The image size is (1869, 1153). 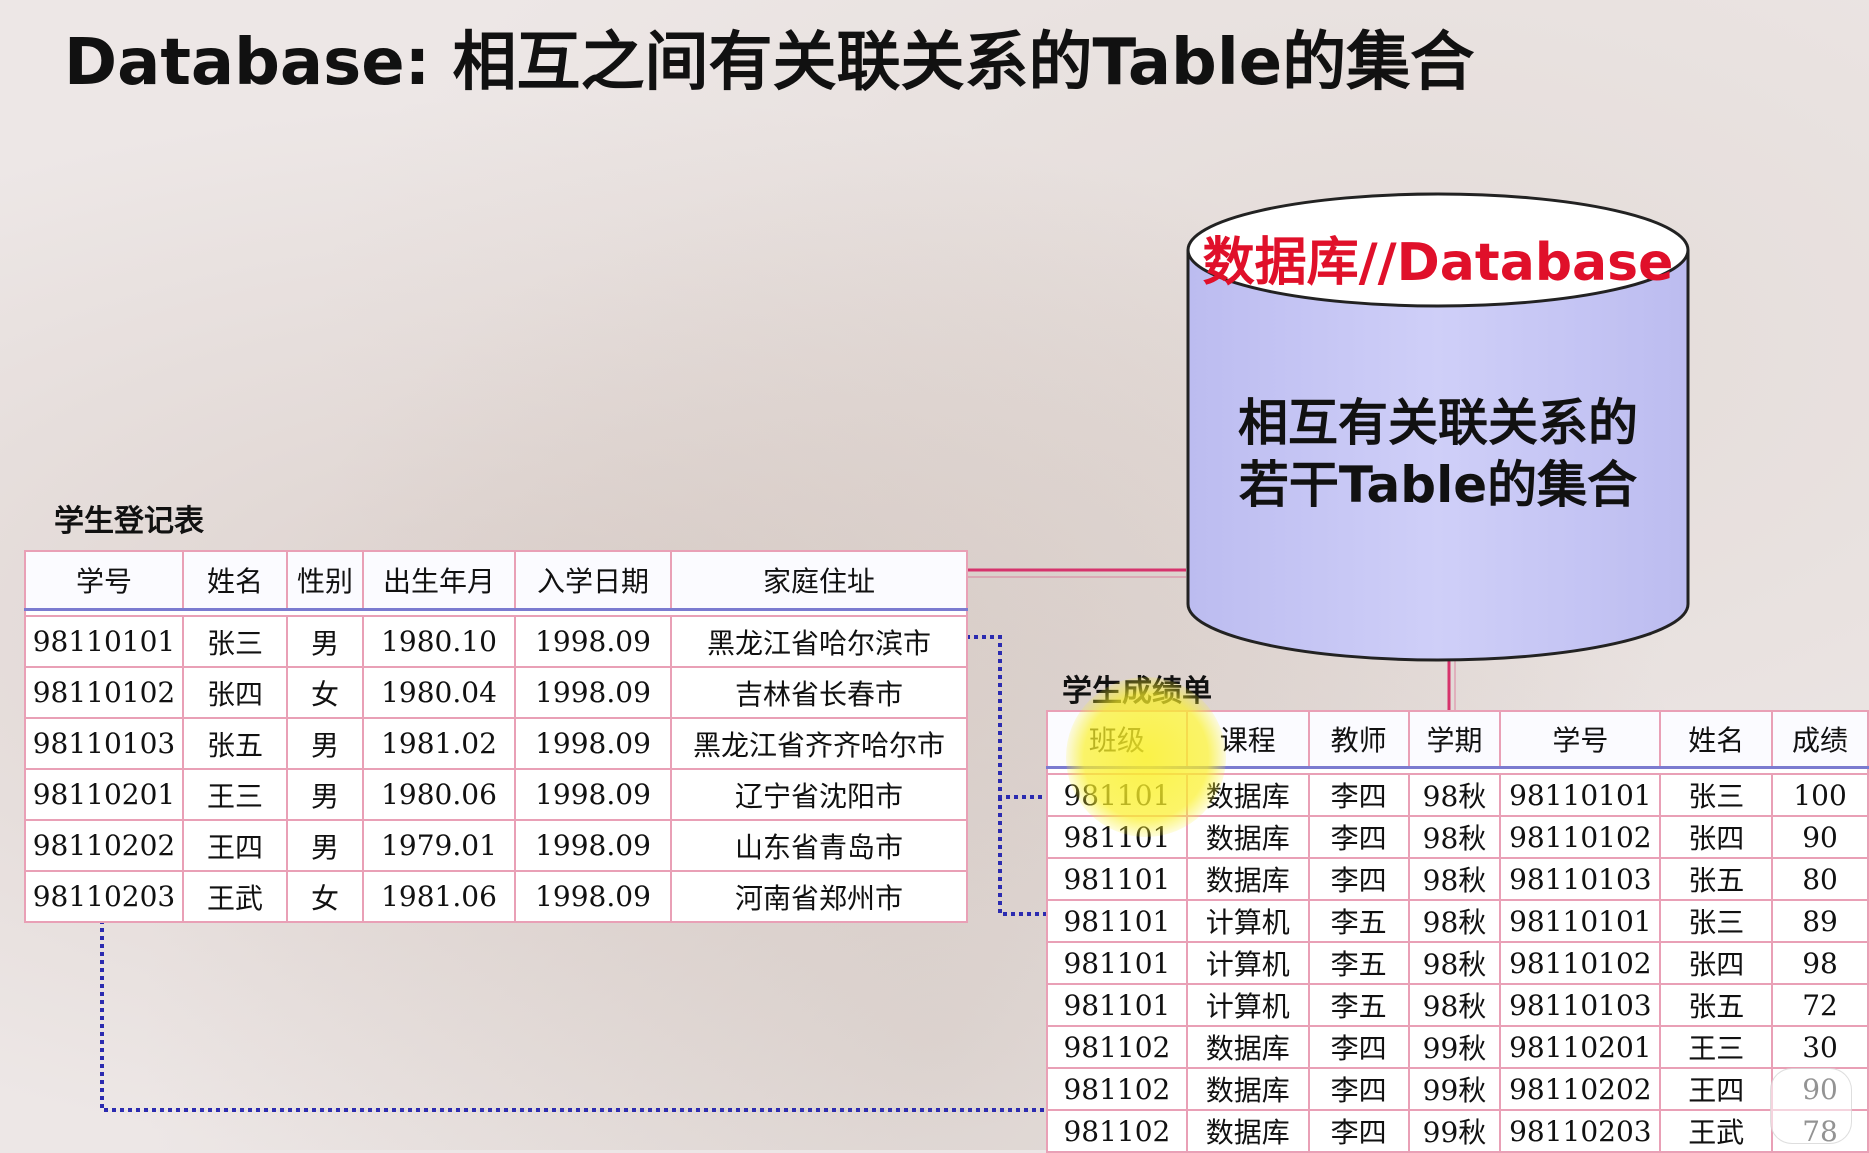 I want to click on database-description: 相互有关联关系的 若干Table的集合, so click(x=1438, y=454).